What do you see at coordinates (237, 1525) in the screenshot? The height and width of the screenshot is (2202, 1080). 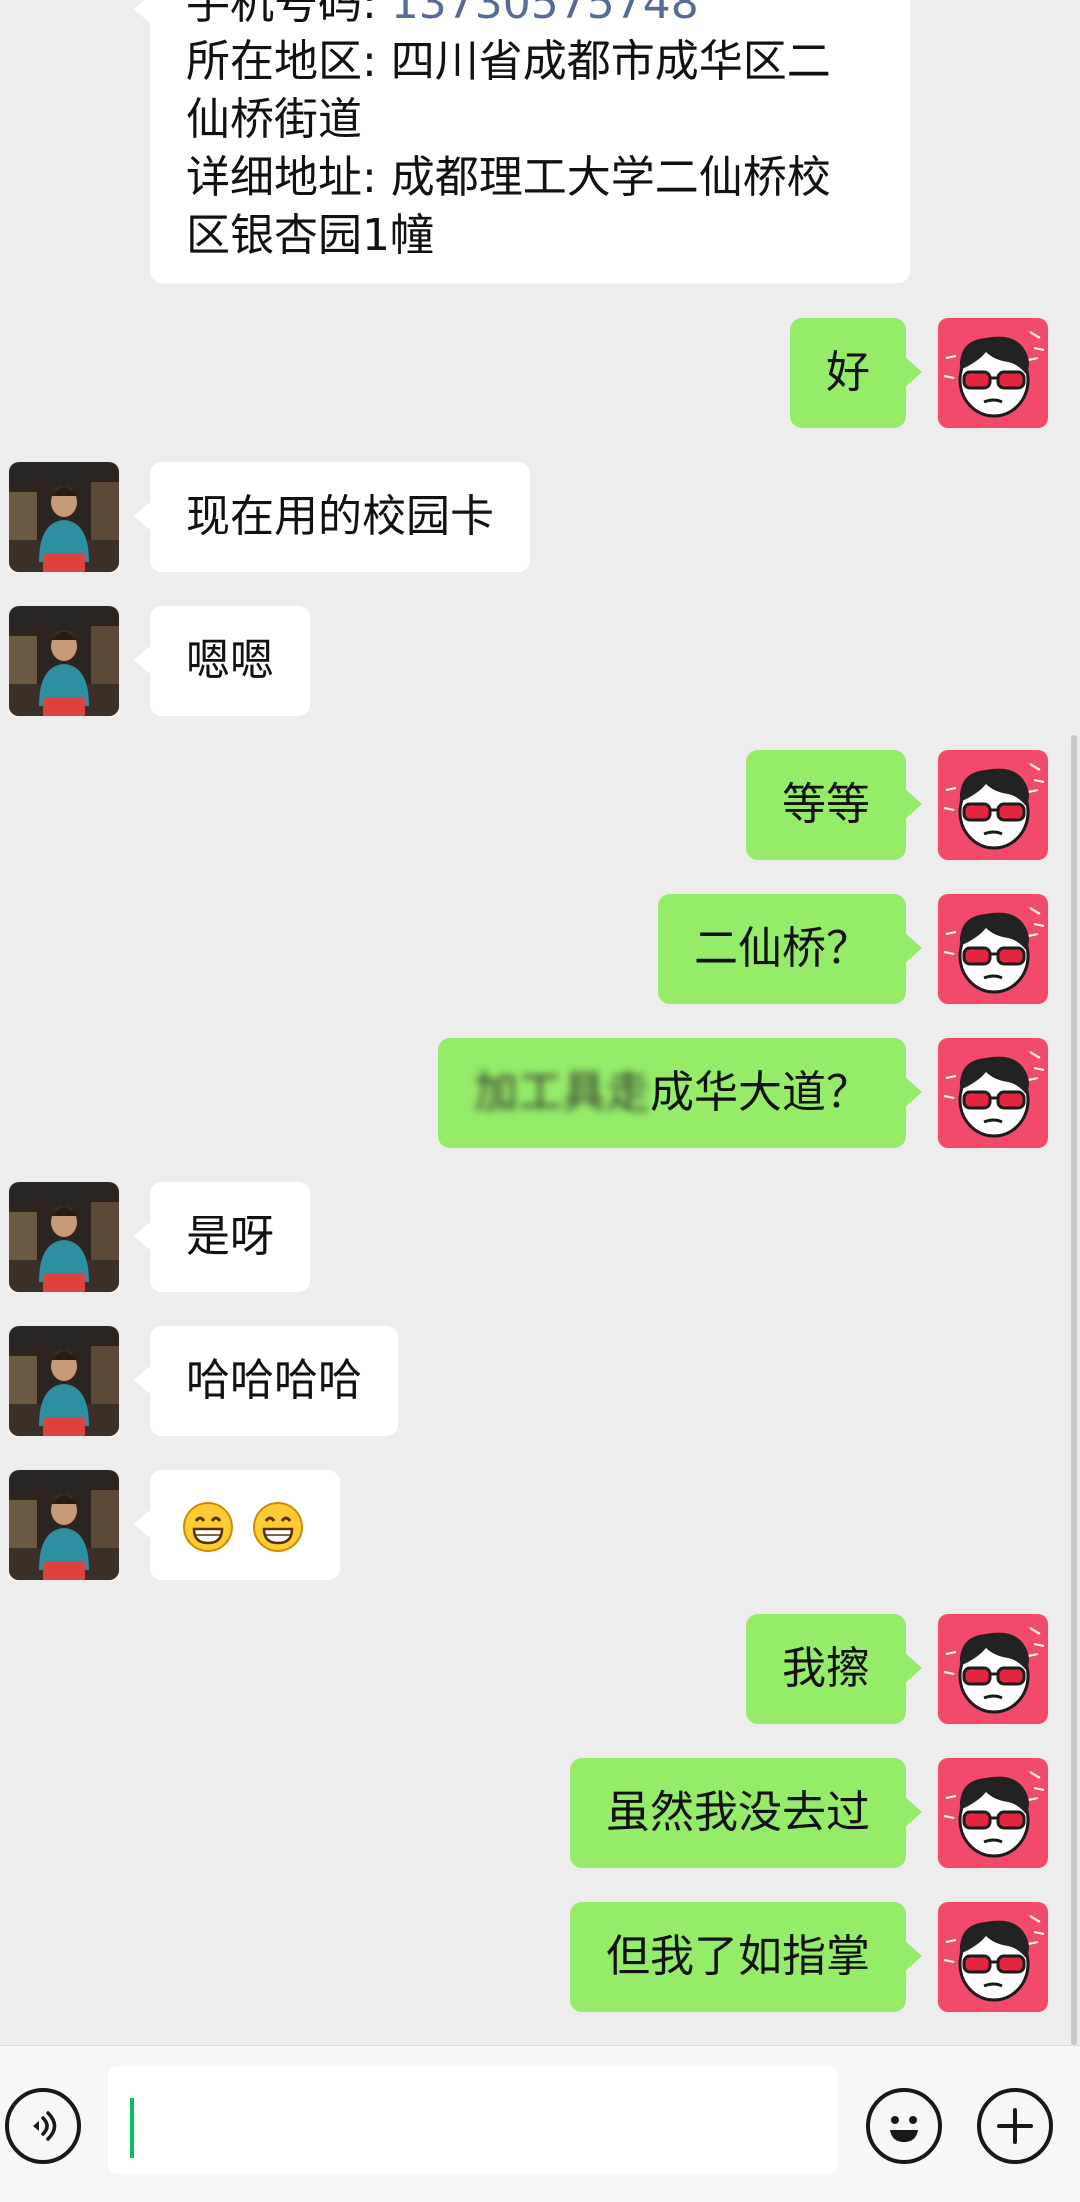 I see `emoji-bubble` at bounding box center [237, 1525].